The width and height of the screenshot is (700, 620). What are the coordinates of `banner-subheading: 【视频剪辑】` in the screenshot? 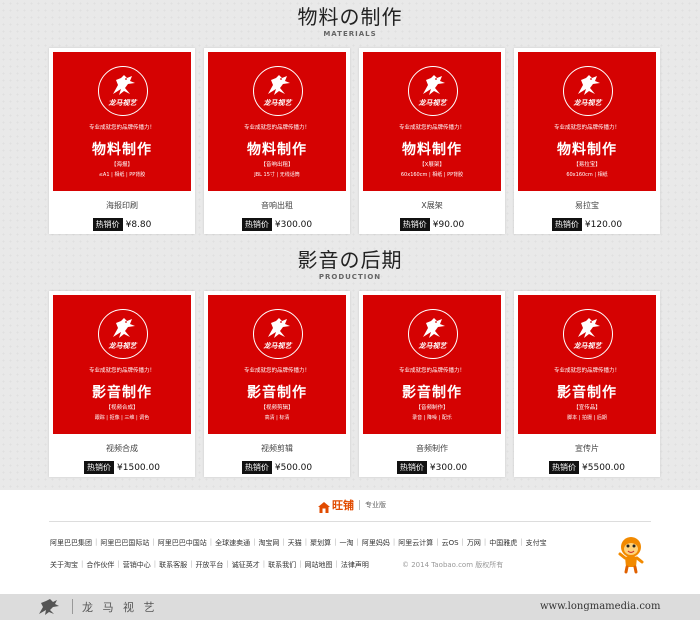 It's located at (277, 408).